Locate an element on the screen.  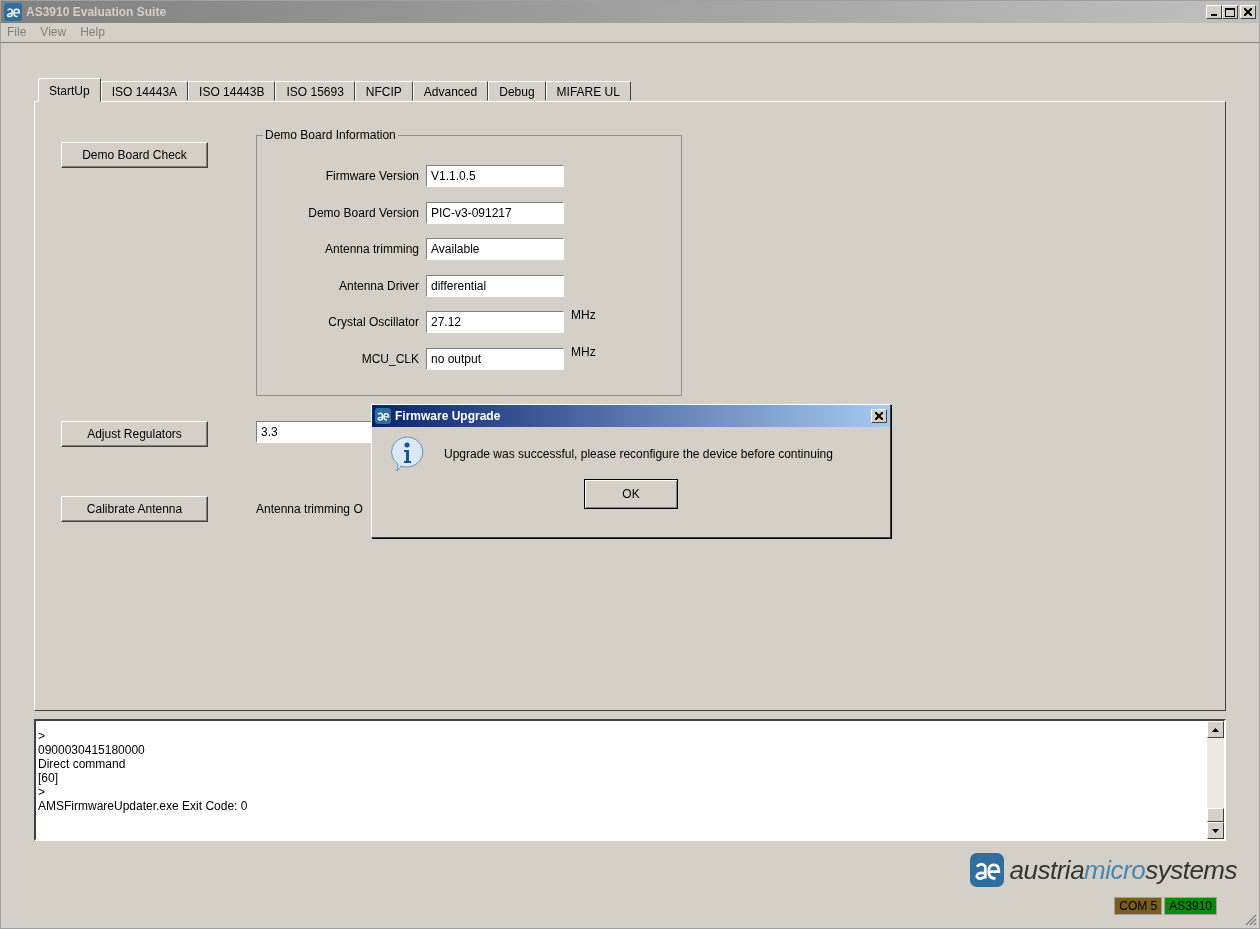
info-field: differential is located at coordinates (495, 285).